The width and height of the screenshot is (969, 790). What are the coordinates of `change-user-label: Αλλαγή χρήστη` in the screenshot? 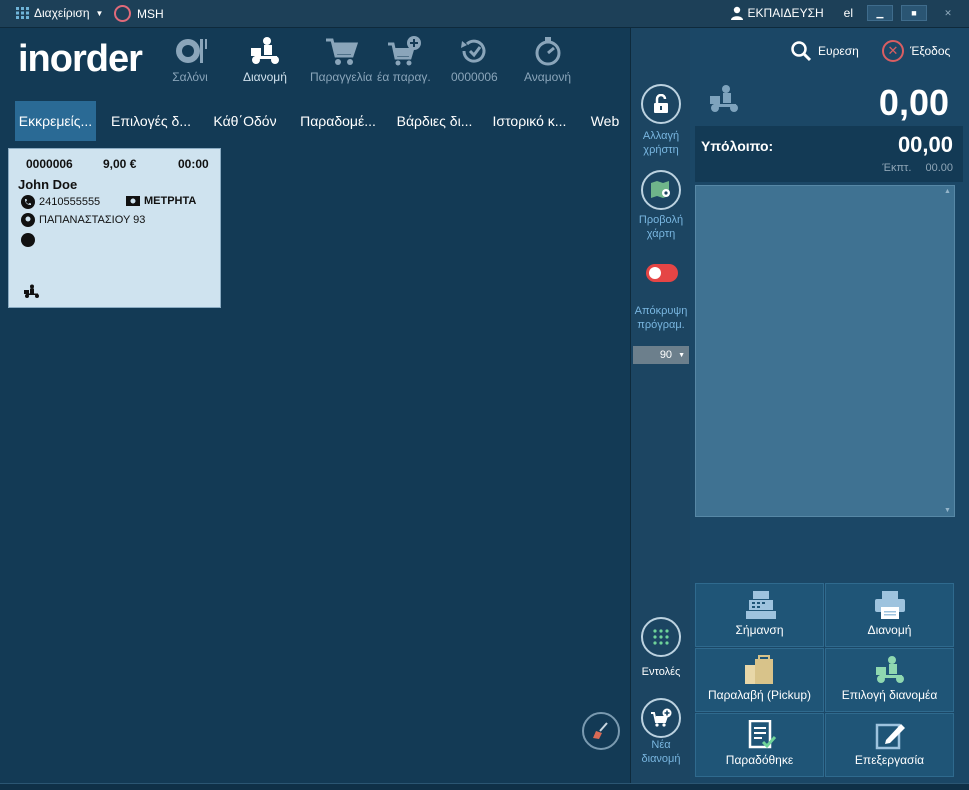 It's located at (661, 143).